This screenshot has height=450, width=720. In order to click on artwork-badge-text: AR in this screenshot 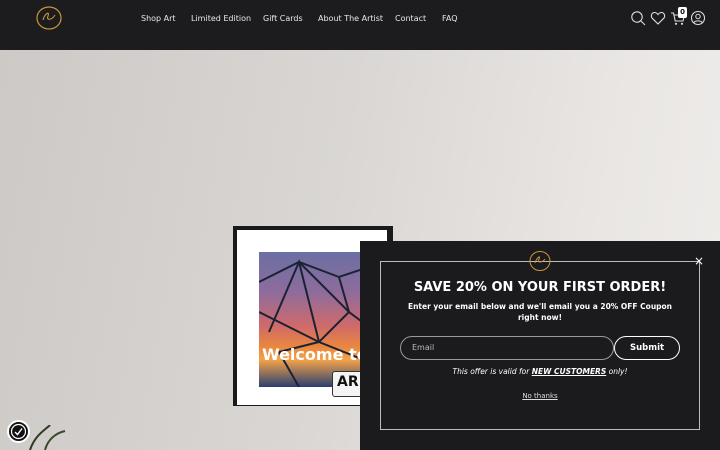, I will do `click(348, 382)`.